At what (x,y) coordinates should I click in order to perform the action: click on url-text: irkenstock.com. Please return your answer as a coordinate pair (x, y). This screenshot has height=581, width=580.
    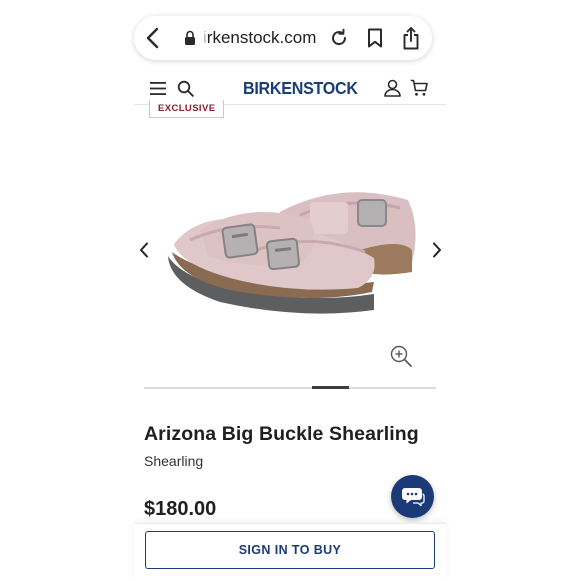
    Looking at the image, I should click on (259, 38).